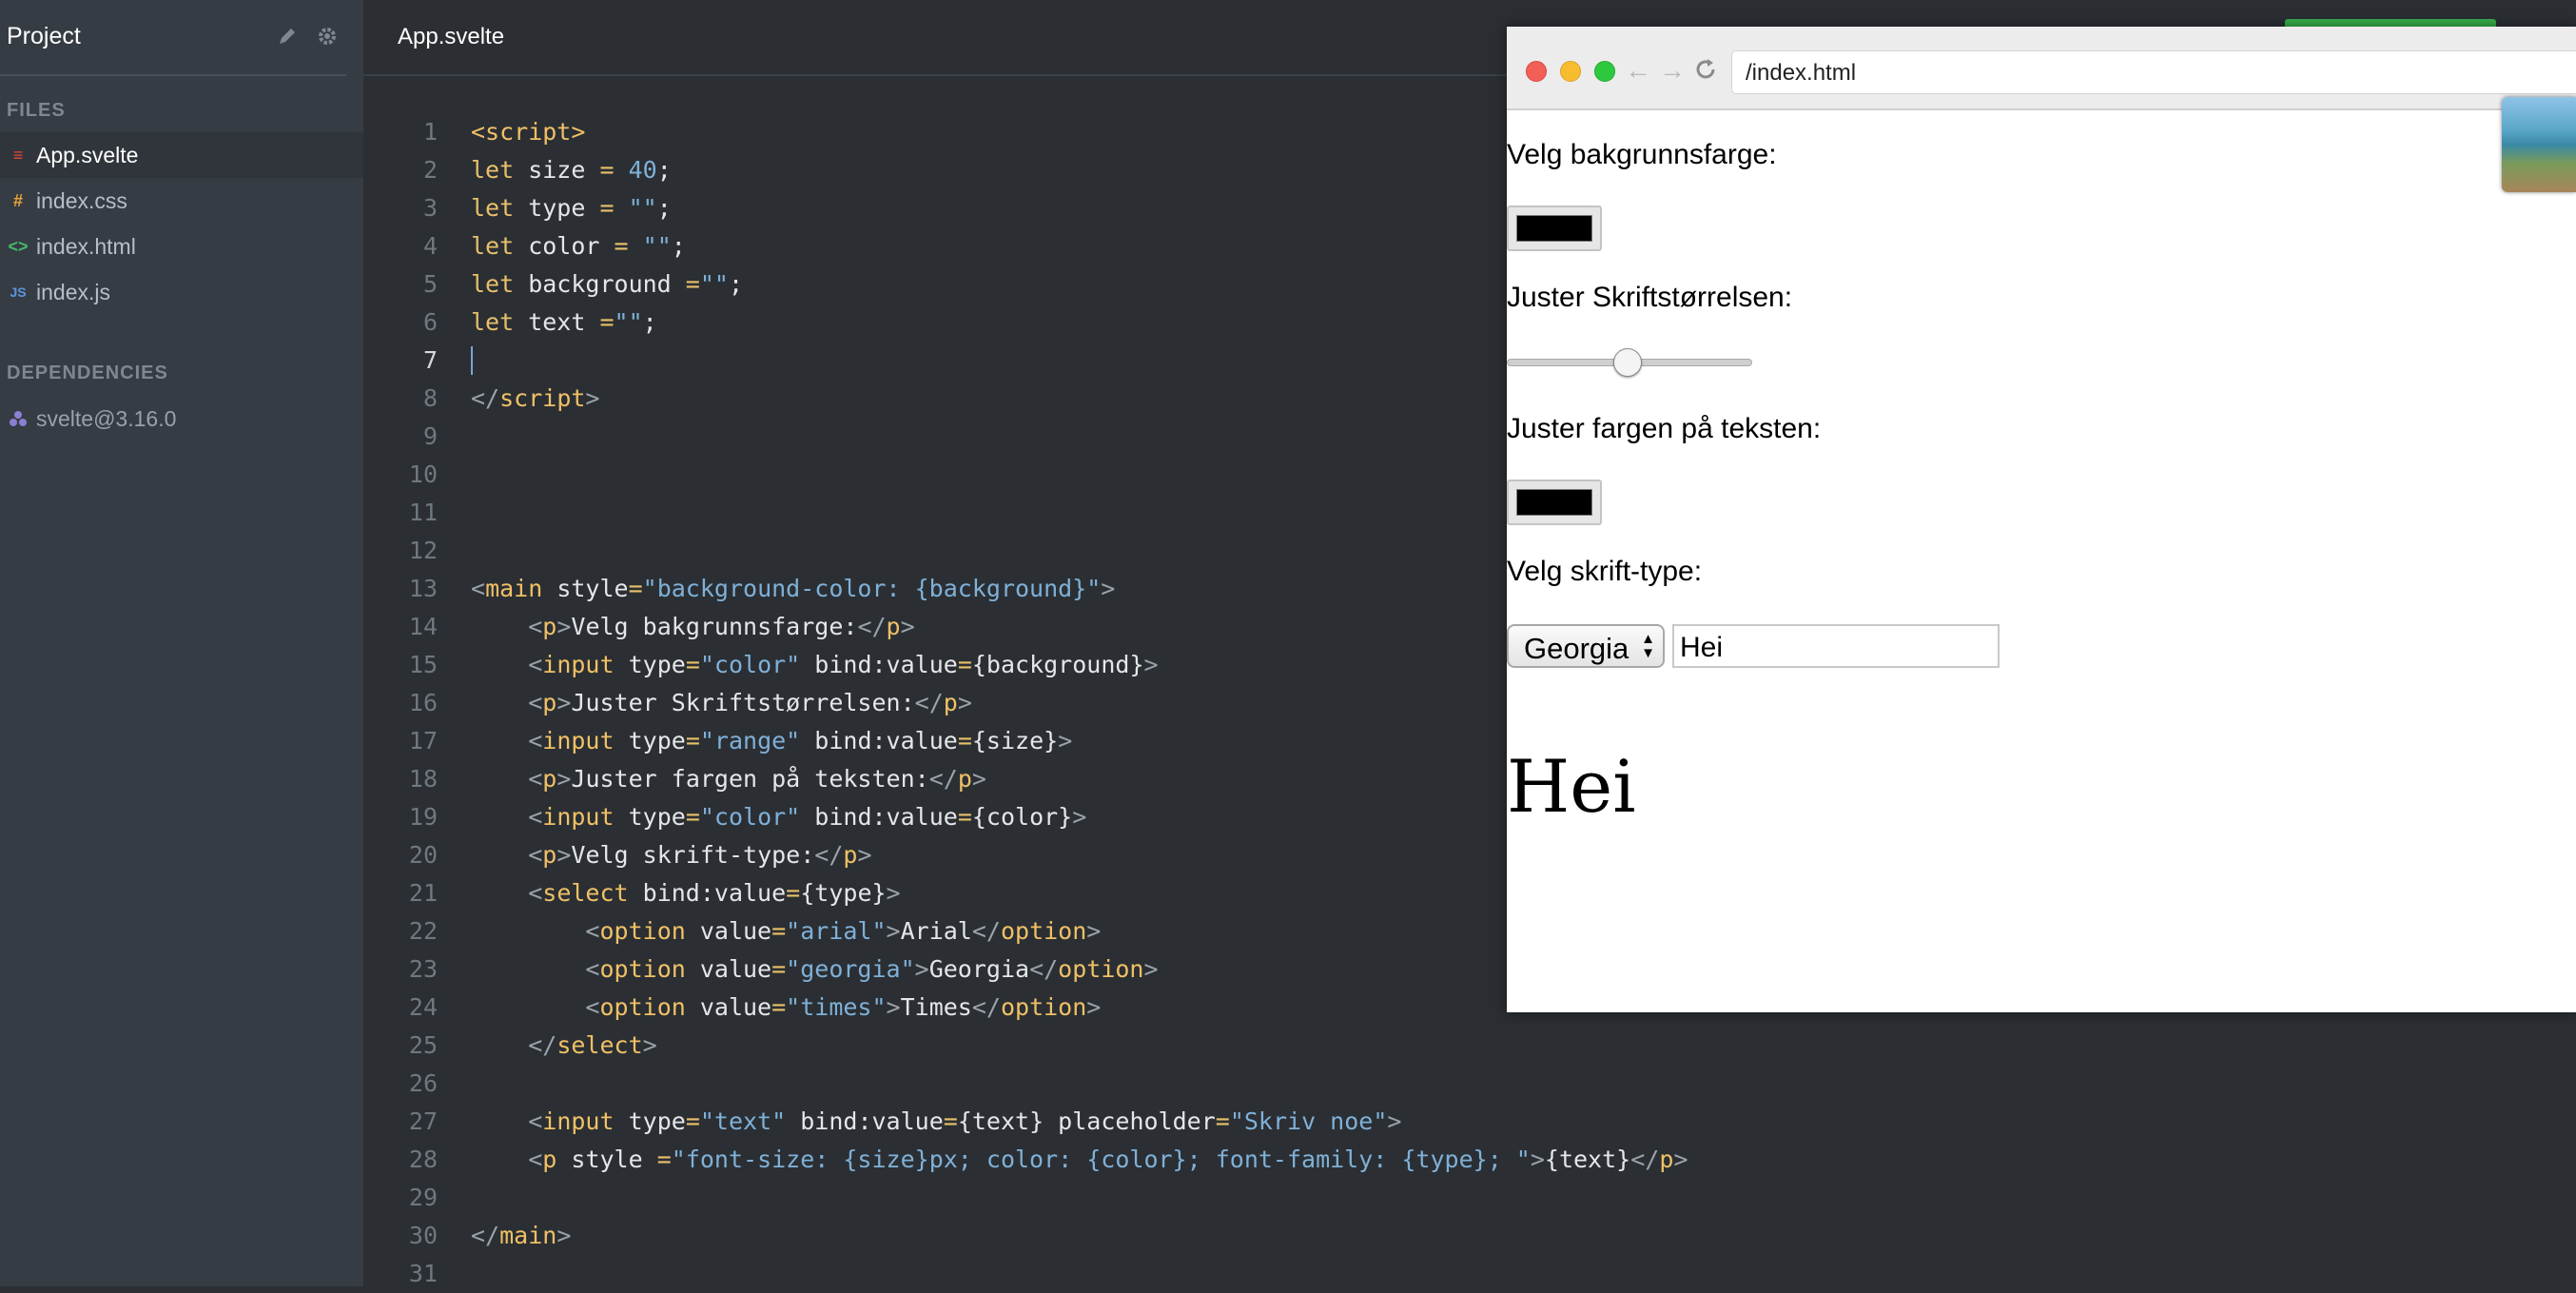 The width and height of the screenshot is (2576, 1293). Describe the element at coordinates (423, 1083) in the screenshot. I see `line-number: 26` at that location.